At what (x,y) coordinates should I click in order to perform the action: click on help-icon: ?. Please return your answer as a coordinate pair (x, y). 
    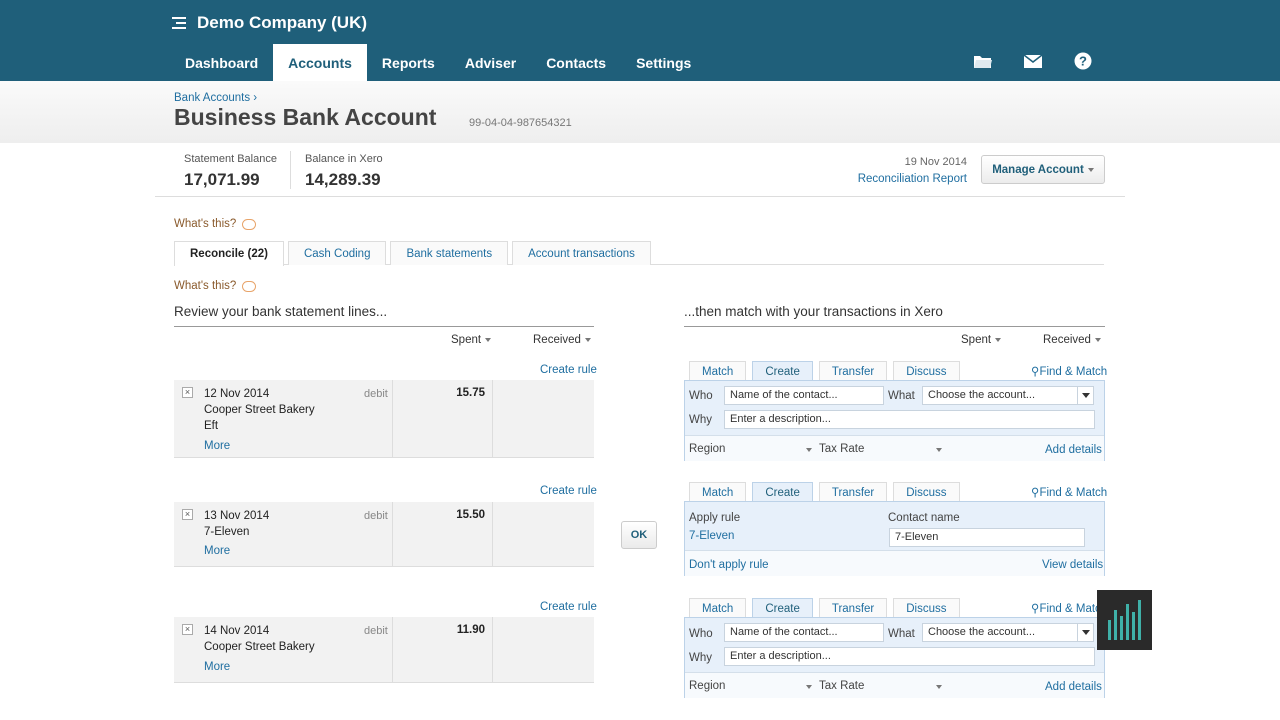
    Looking at the image, I should click on (1083, 61).